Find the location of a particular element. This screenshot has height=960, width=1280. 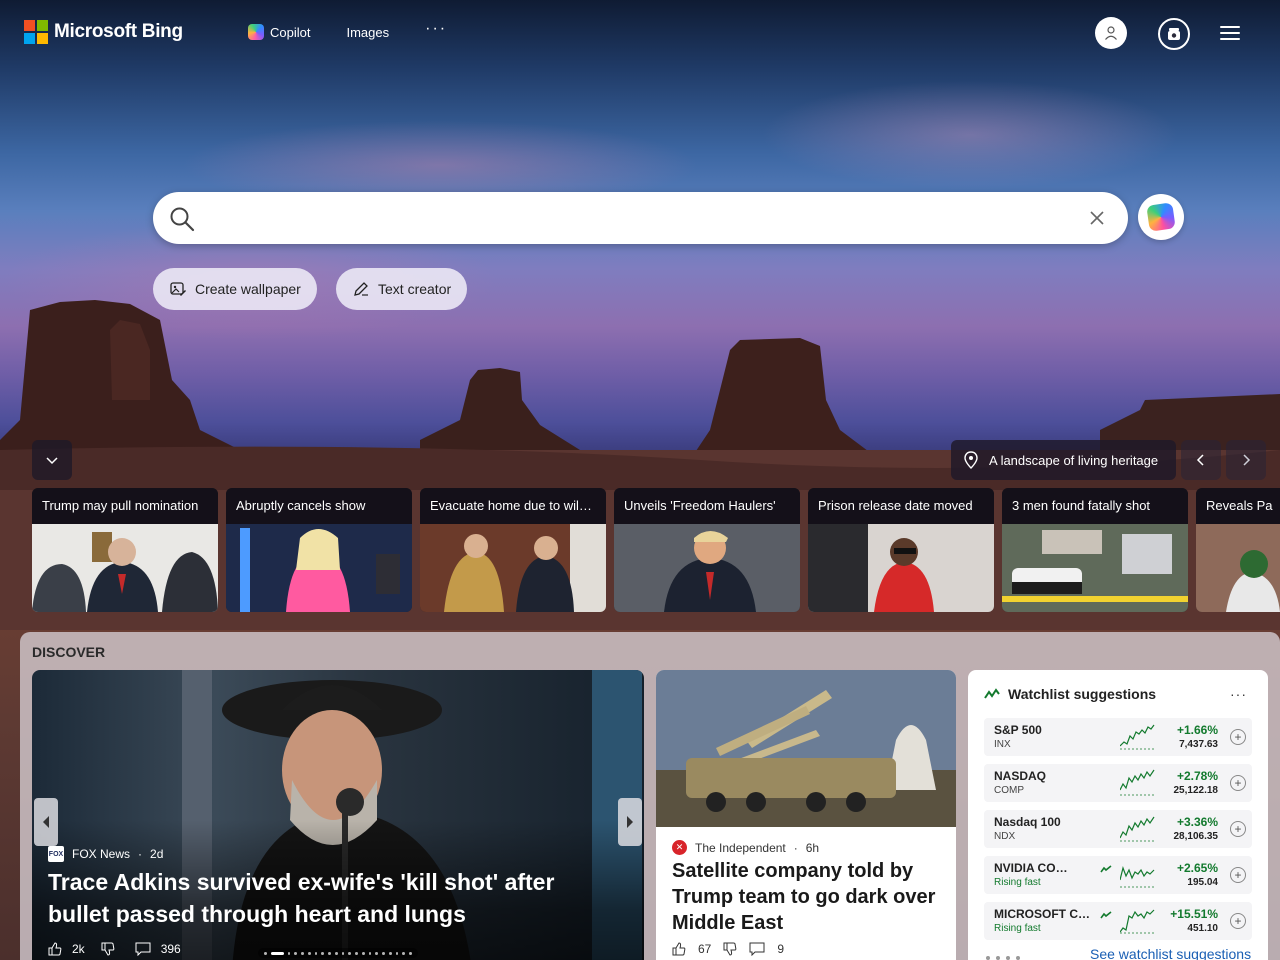

search-input is located at coordinates (639, 218).